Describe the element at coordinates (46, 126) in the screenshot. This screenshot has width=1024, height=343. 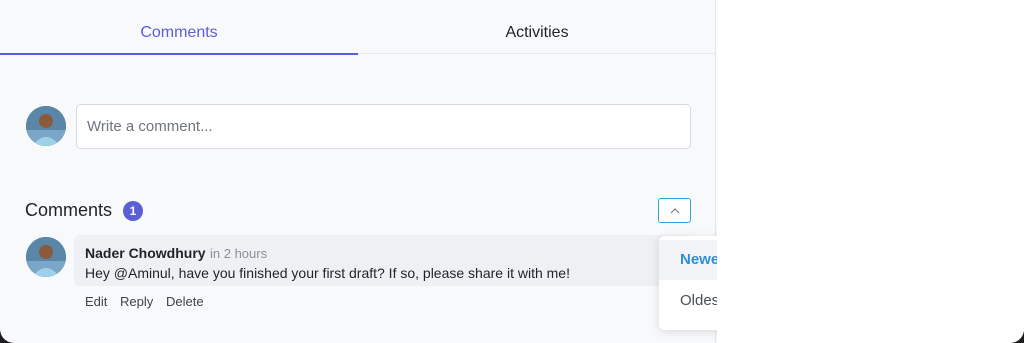
I see `current-user-avatar` at that location.